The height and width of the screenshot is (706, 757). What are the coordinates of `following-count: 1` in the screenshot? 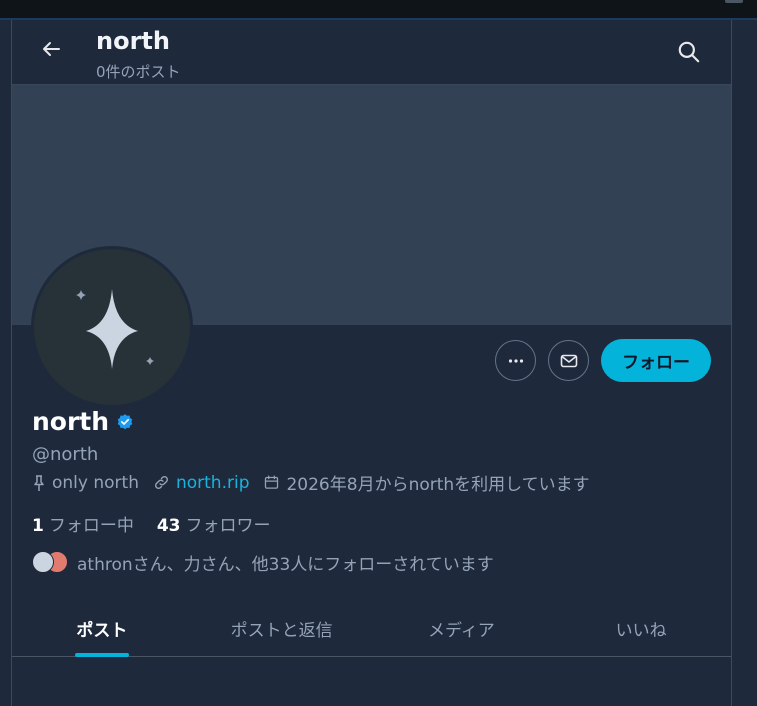 It's located at (38, 526).